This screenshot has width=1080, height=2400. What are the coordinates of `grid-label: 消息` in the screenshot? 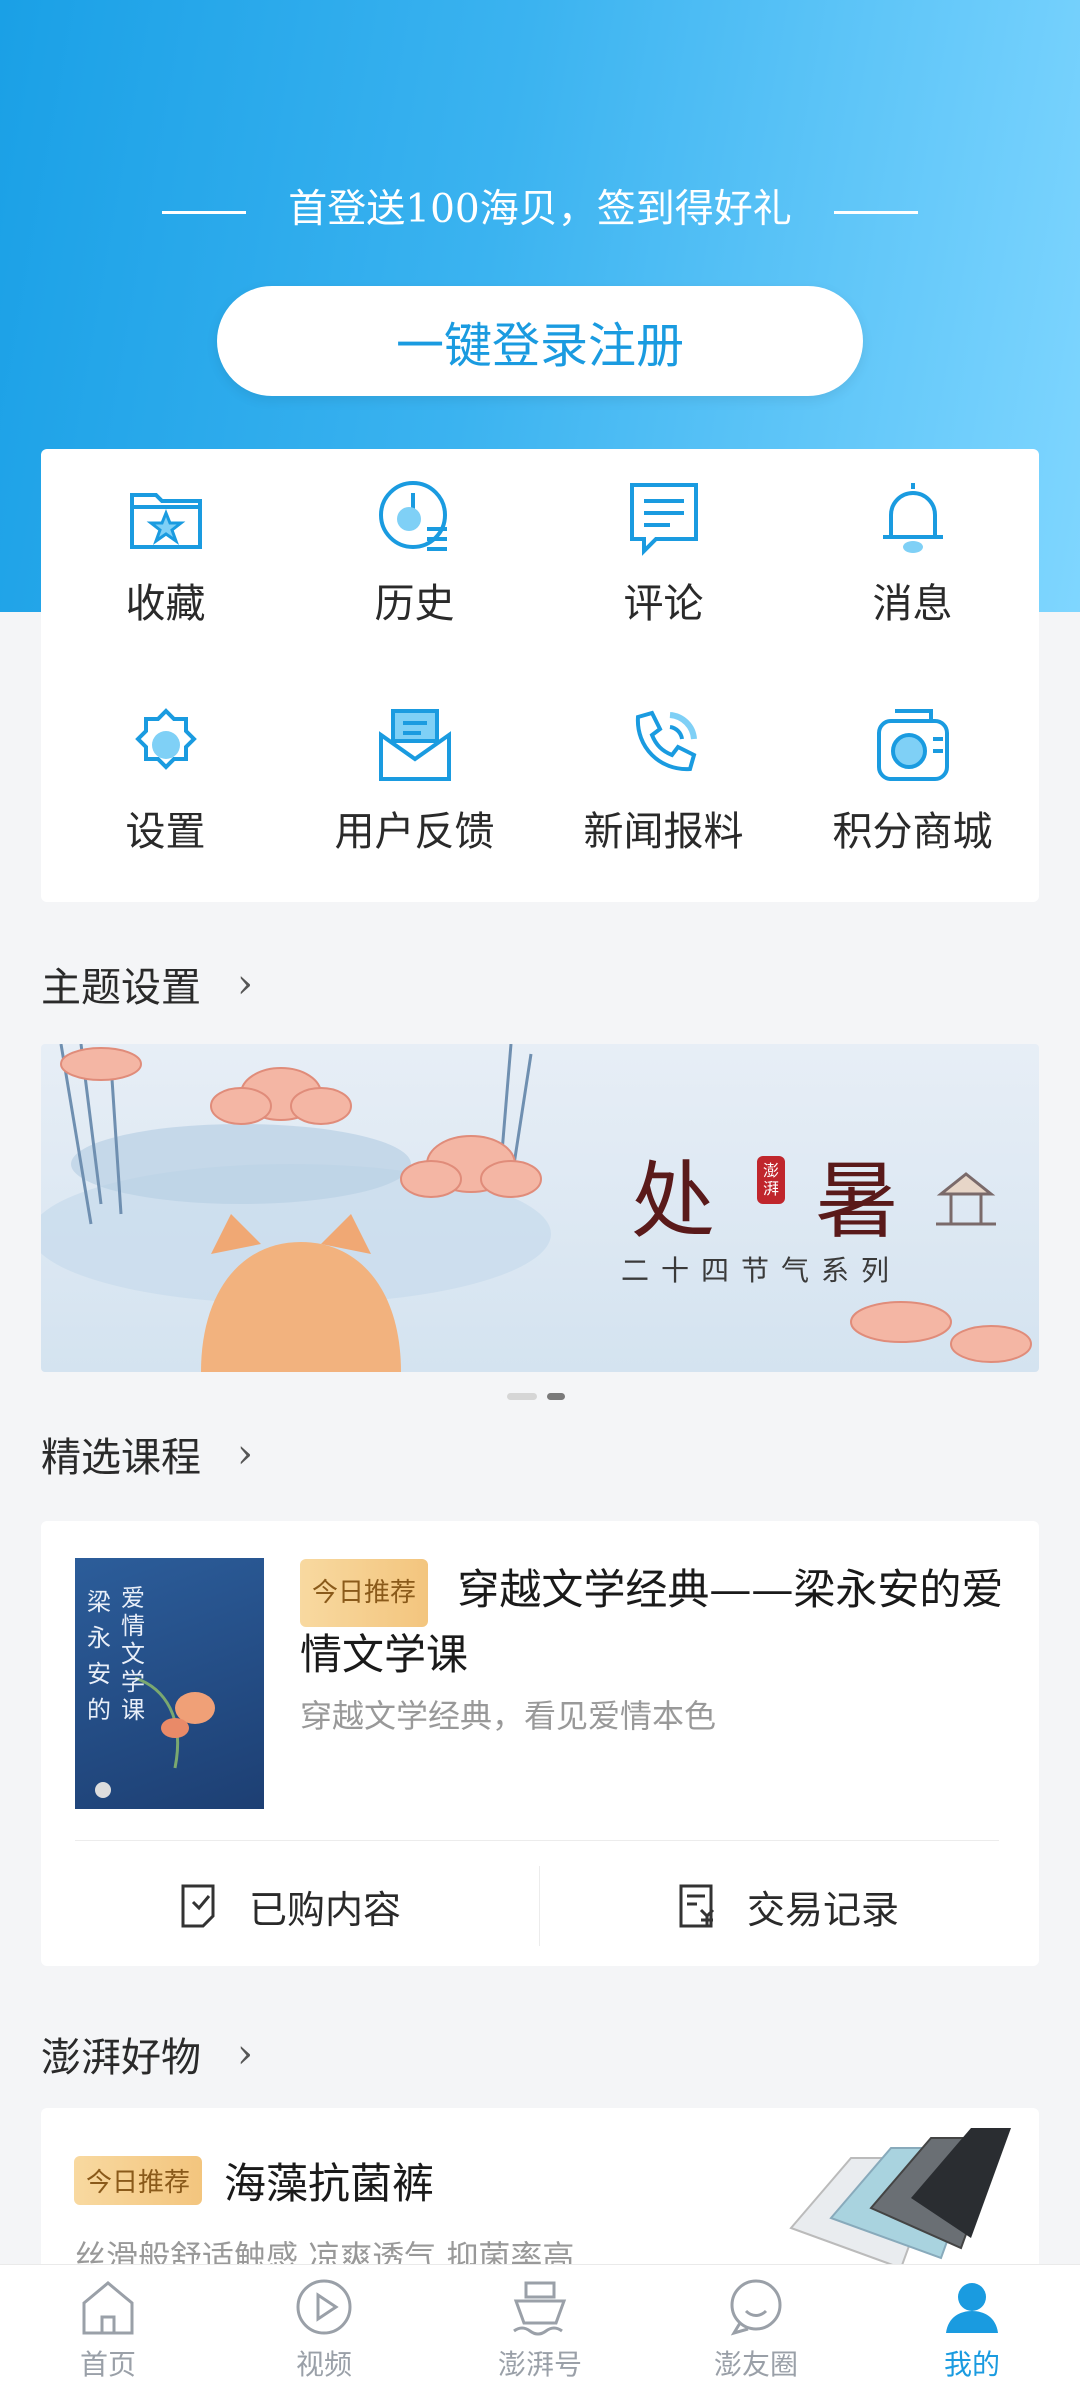 It's located at (912, 604).